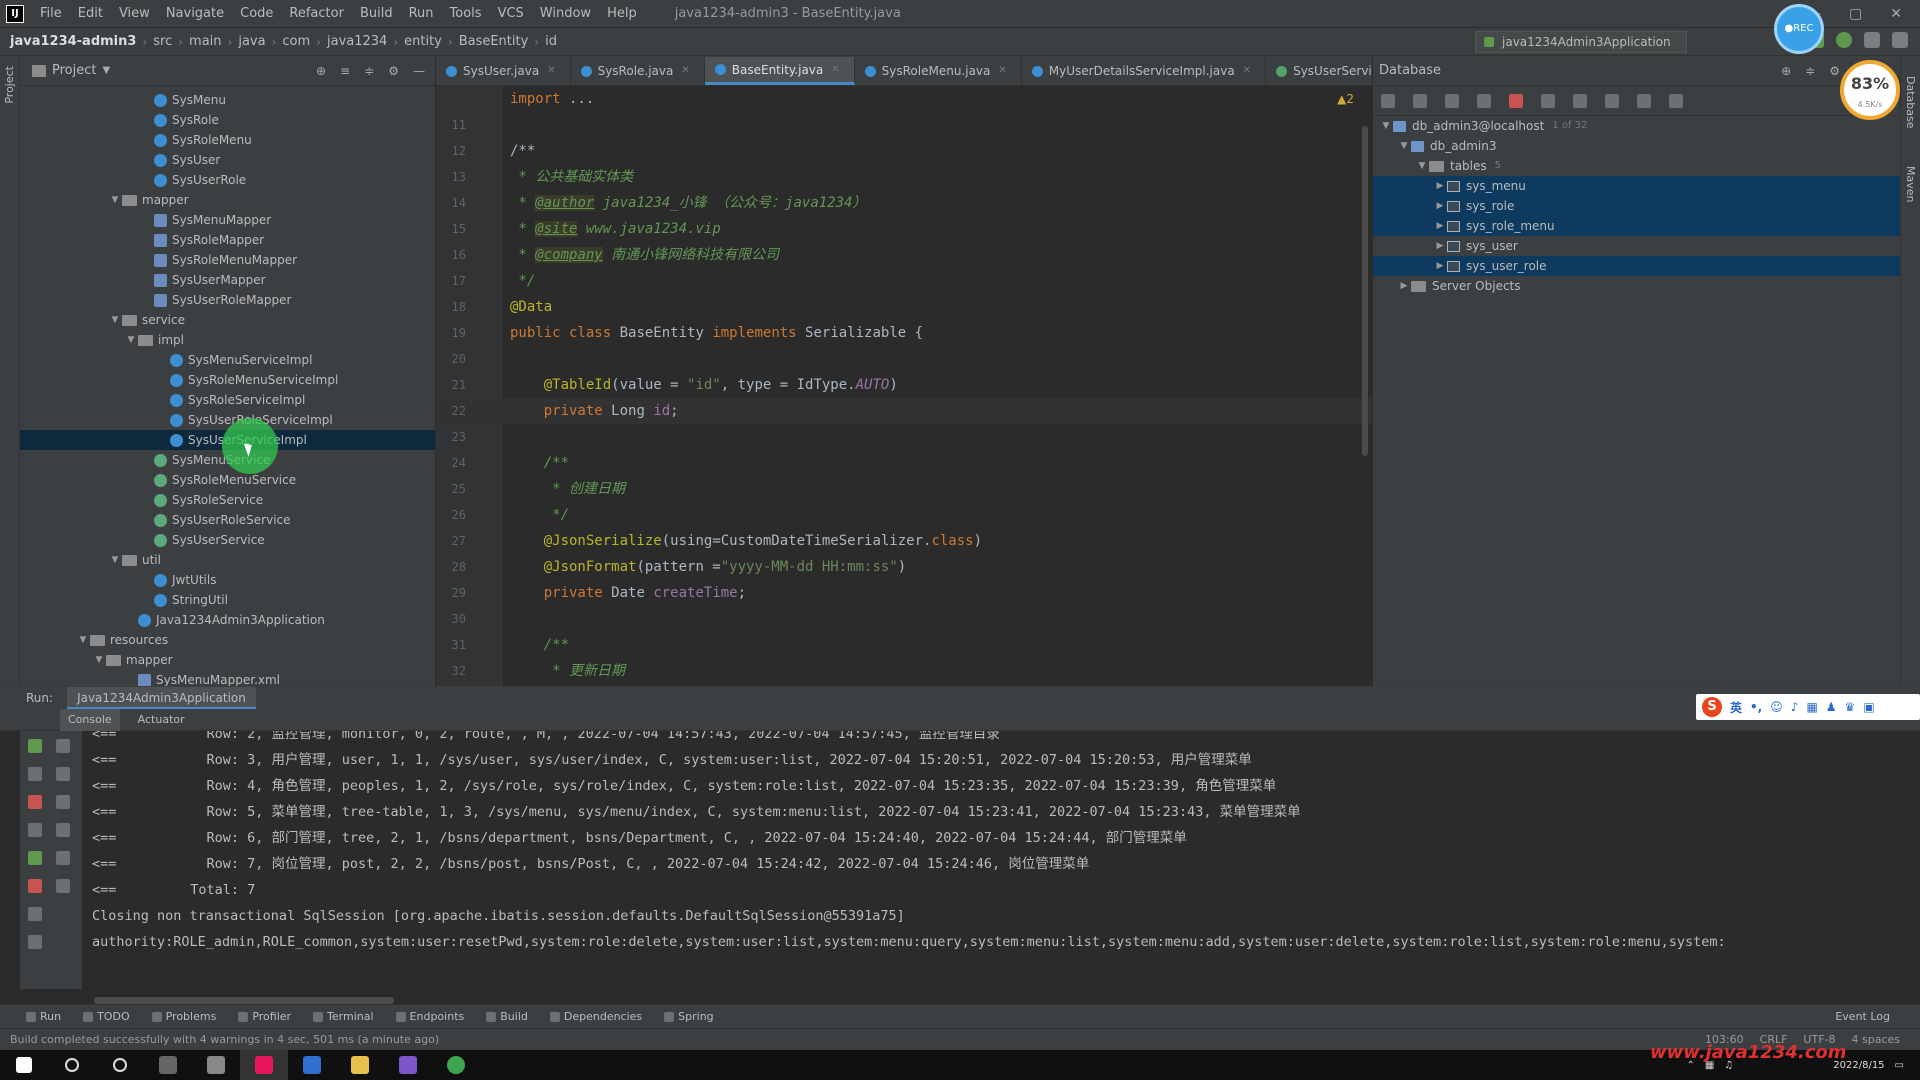  What do you see at coordinates (227, 580) in the screenshot?
I see `project-tree-item: JwtUtils` at bounding box center [227, 580].